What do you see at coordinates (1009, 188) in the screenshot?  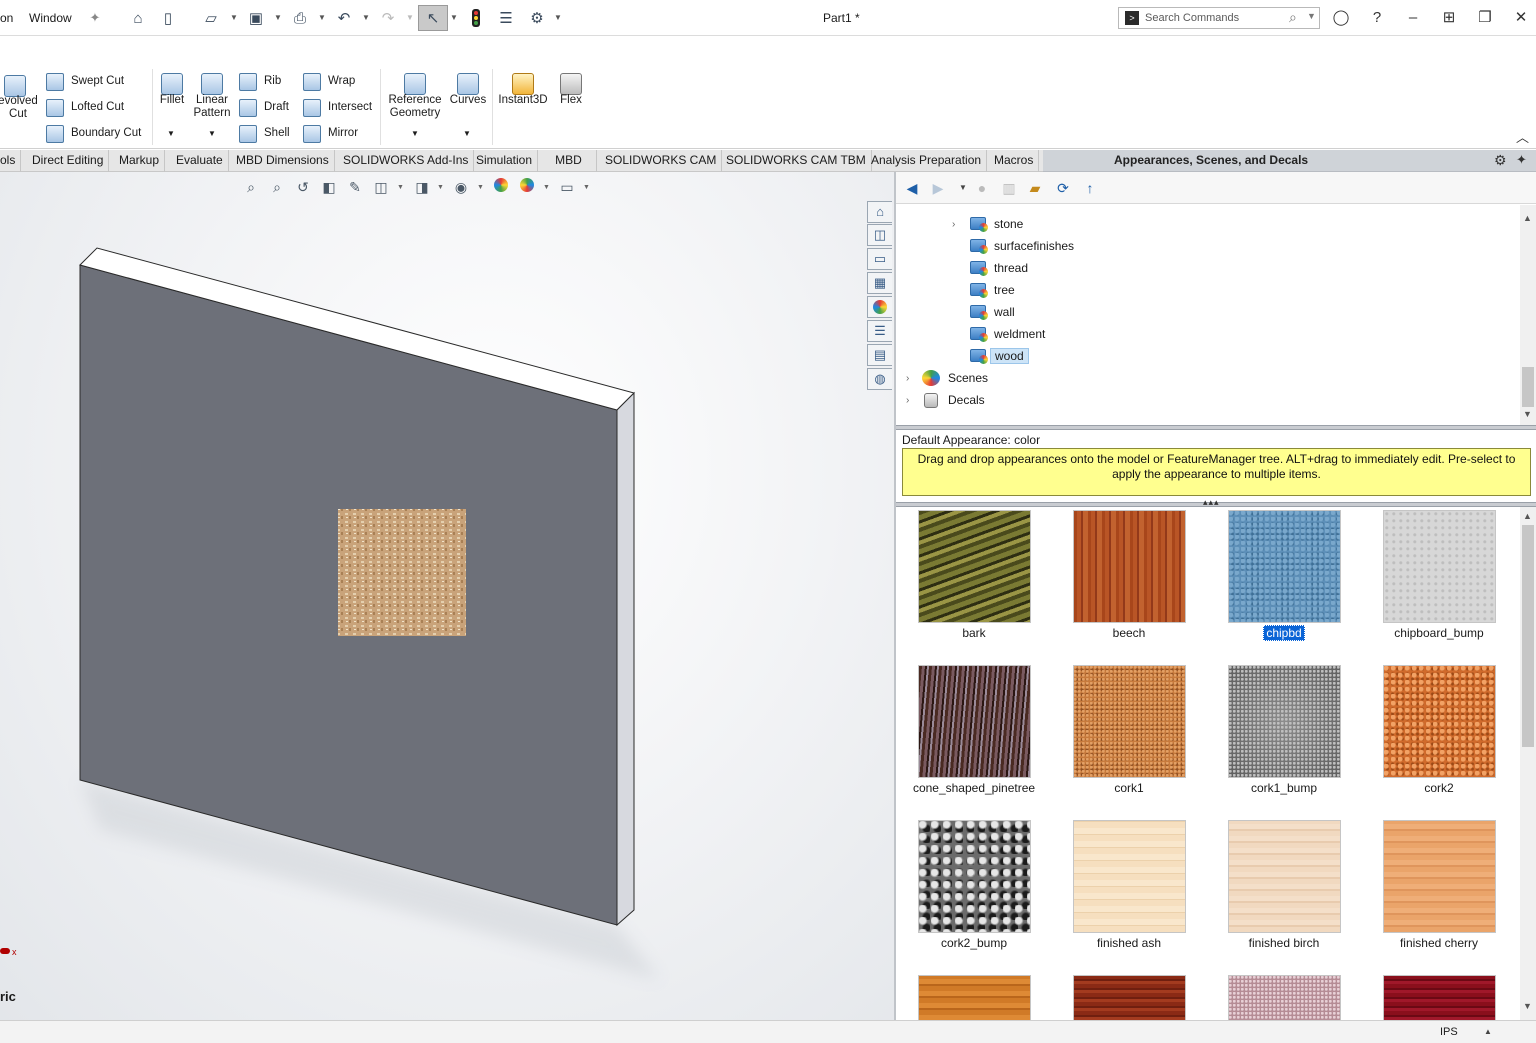 I see `add-file-location-icon: ▥` at bounding box center [1009, 188].